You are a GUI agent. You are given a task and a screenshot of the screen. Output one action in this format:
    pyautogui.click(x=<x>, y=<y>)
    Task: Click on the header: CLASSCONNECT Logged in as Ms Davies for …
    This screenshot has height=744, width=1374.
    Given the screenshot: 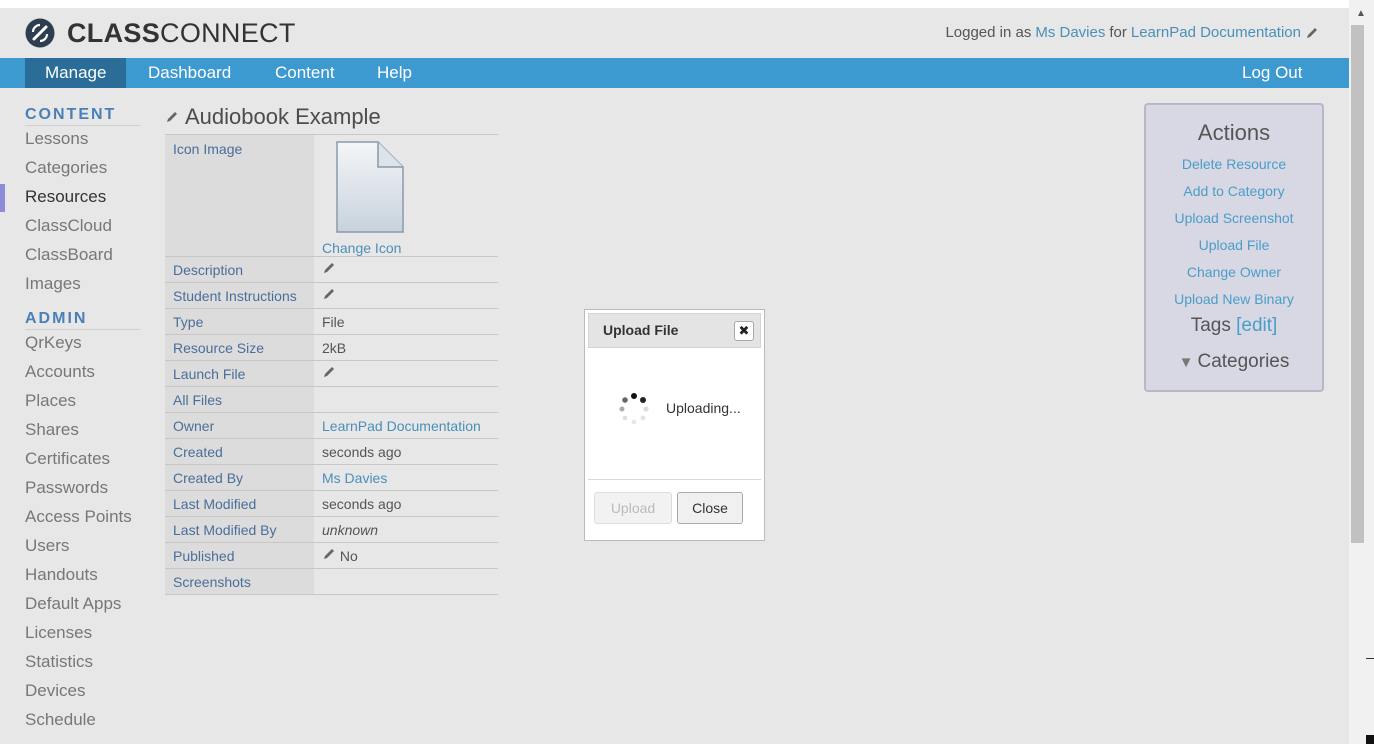 What is the action you would take?
    pyautogui.click(x=674, y=33)
    